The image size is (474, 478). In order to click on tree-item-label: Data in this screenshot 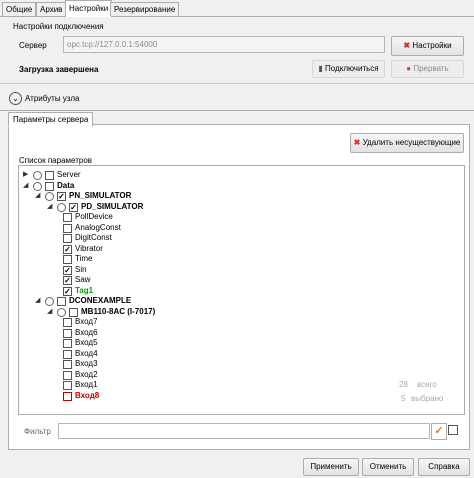, I will do `click(66, 185)`.